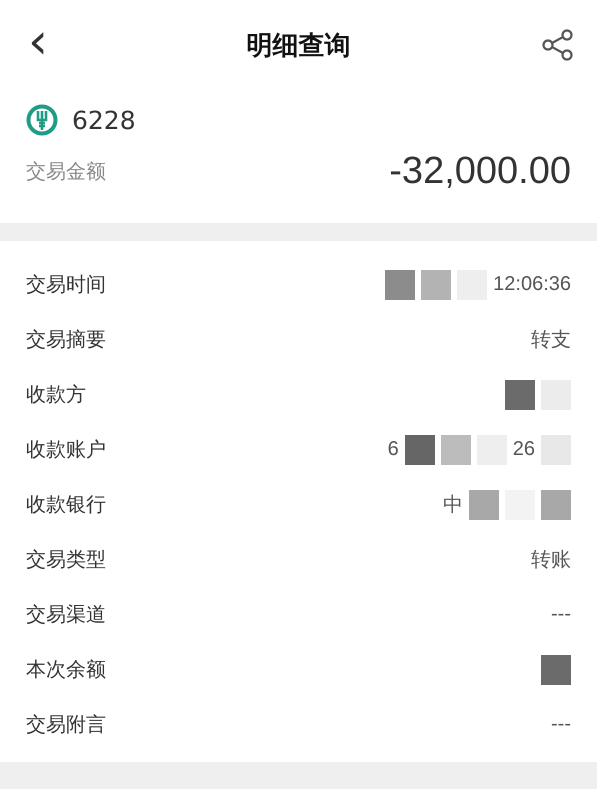  I want to click on back-button: ‹, so click(38, 45).